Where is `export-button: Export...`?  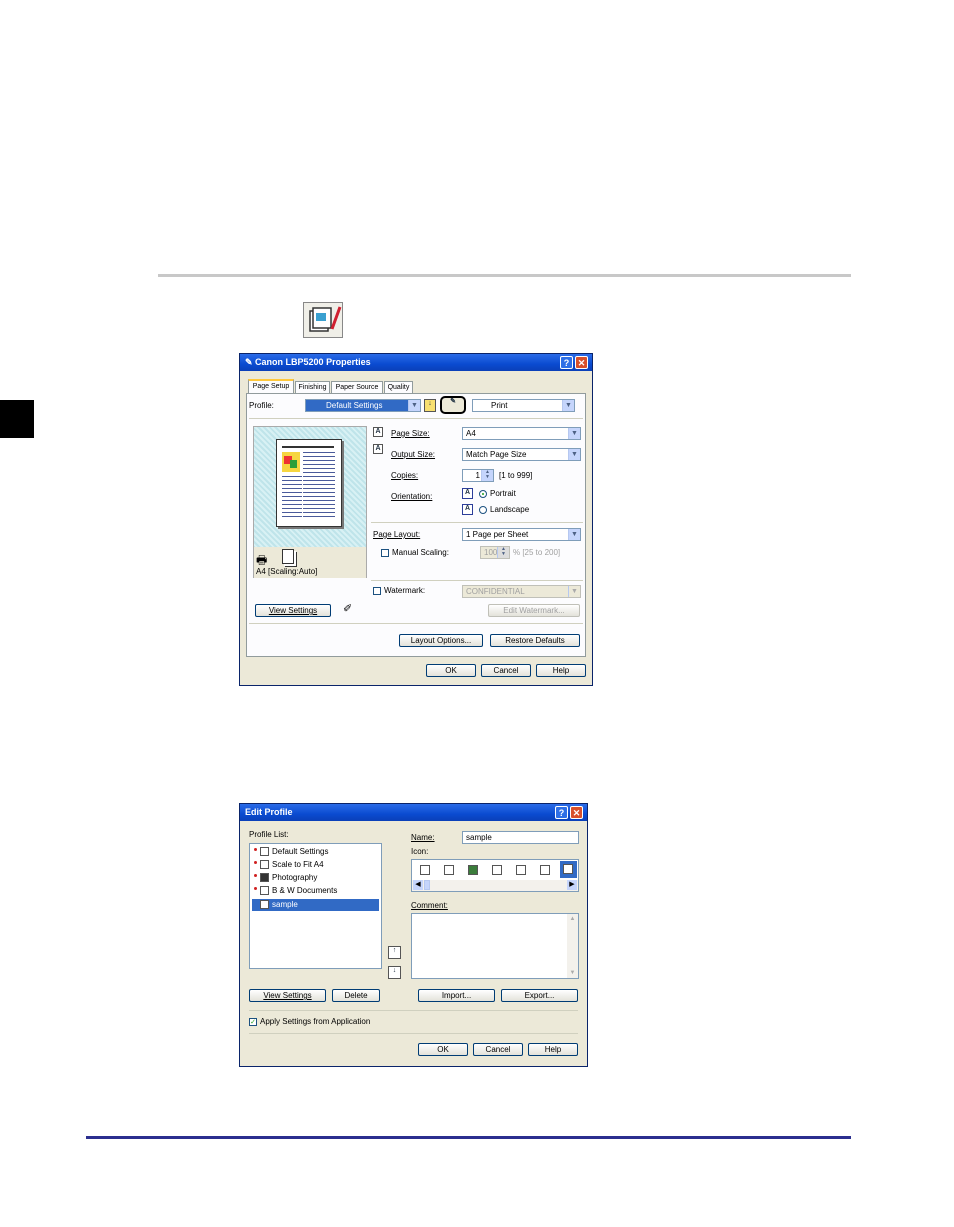 export-button: Export... is located at coordinates (539, 995).